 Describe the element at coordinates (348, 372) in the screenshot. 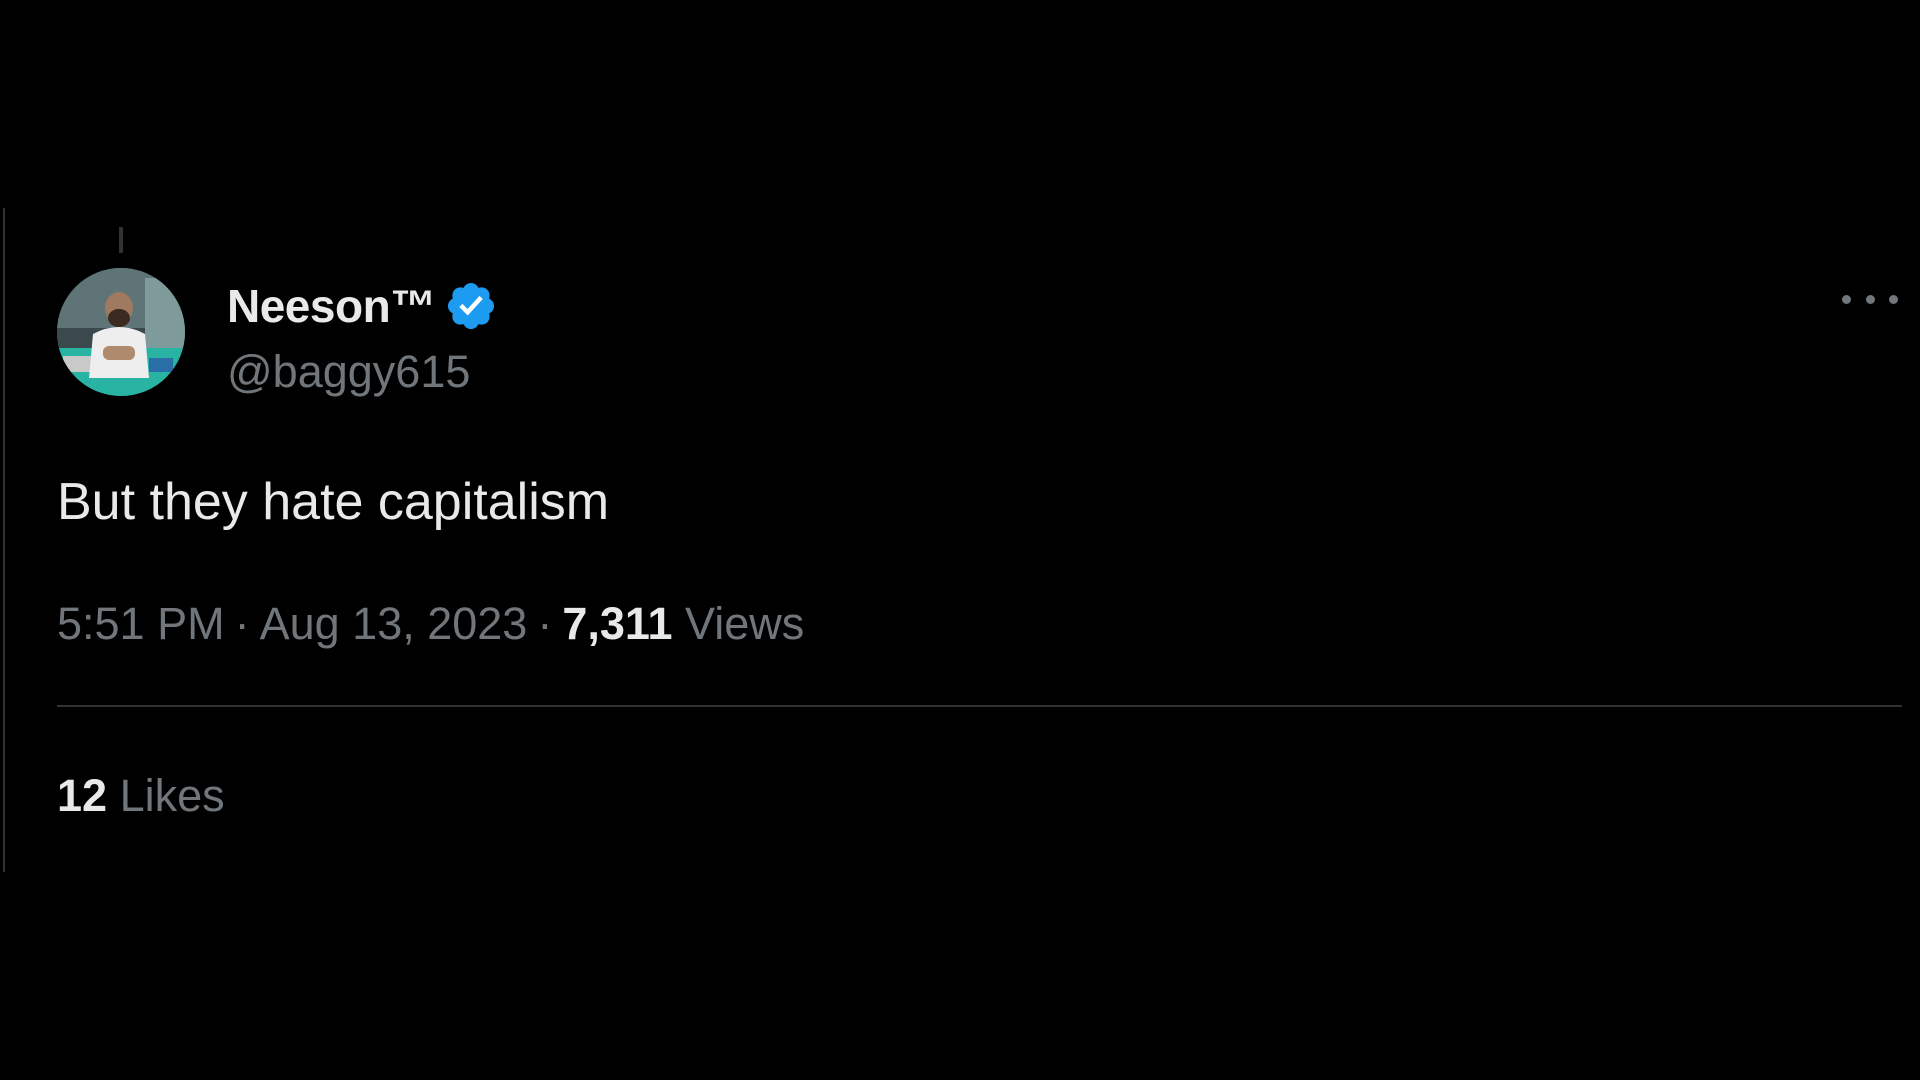

I see `author-handle: @baggy615` at that location.